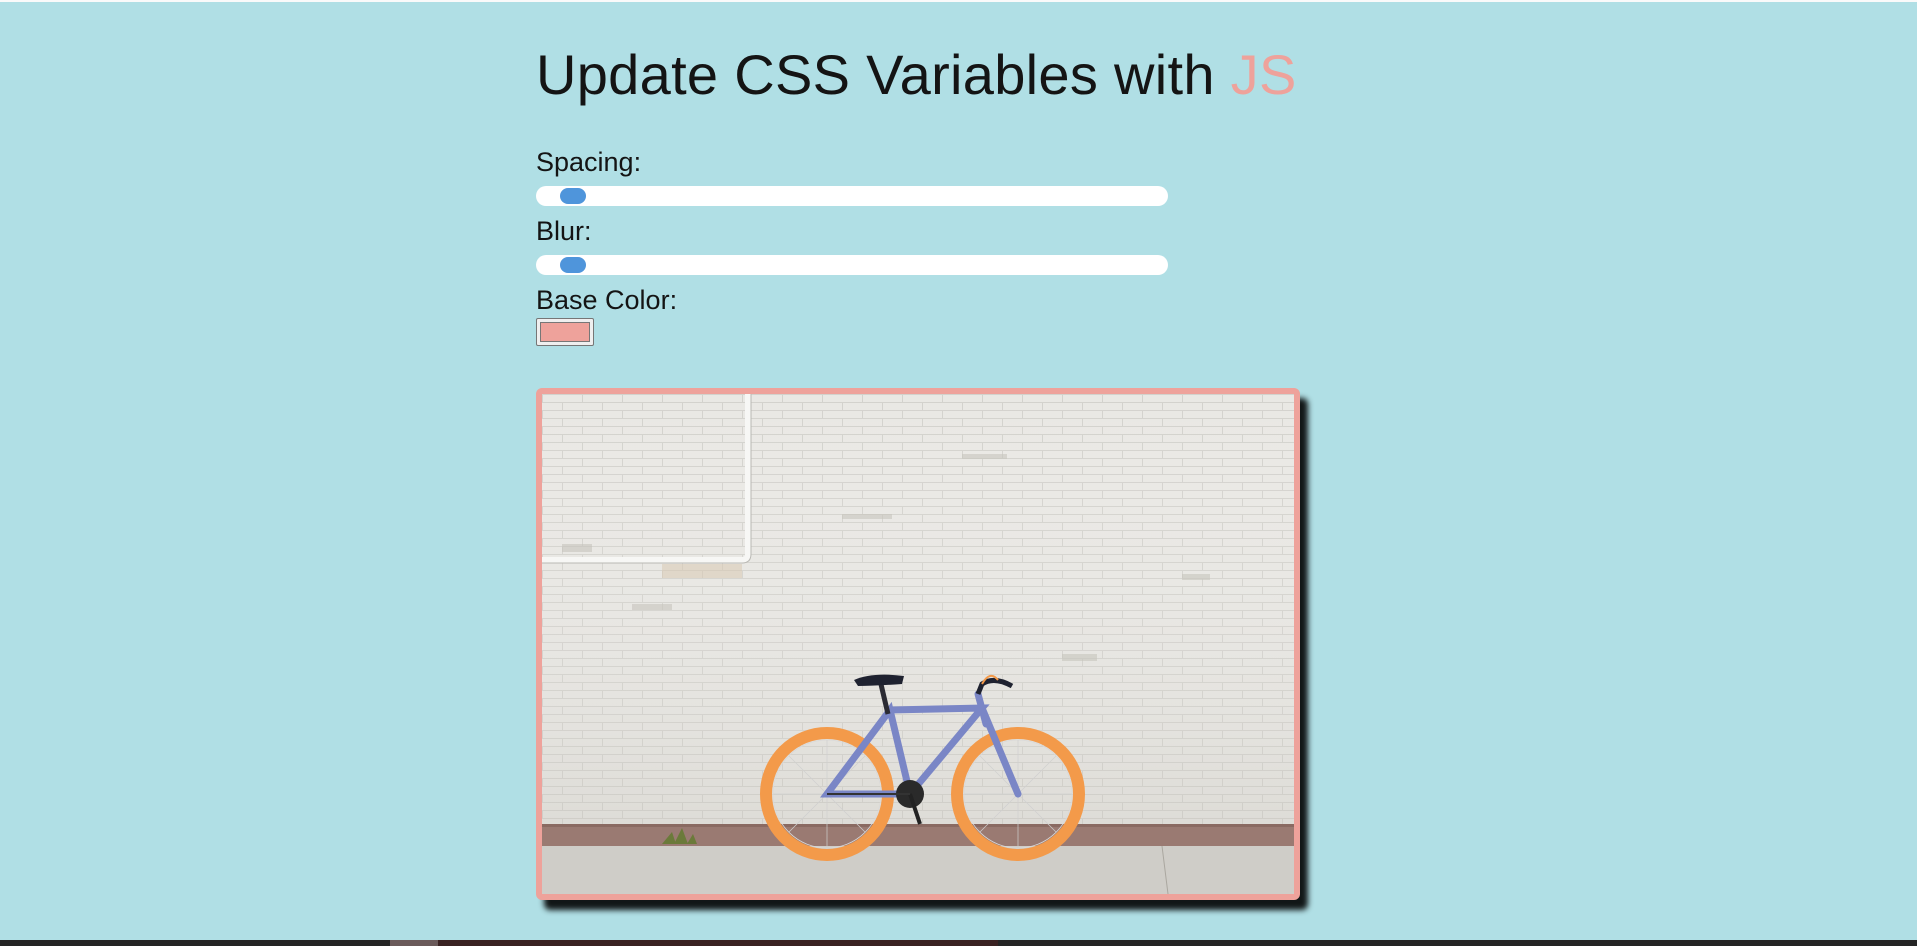  Describe the element at coordinates (607, 300) in the screenshot. I see `base-color-label: Base Color:` at that location.